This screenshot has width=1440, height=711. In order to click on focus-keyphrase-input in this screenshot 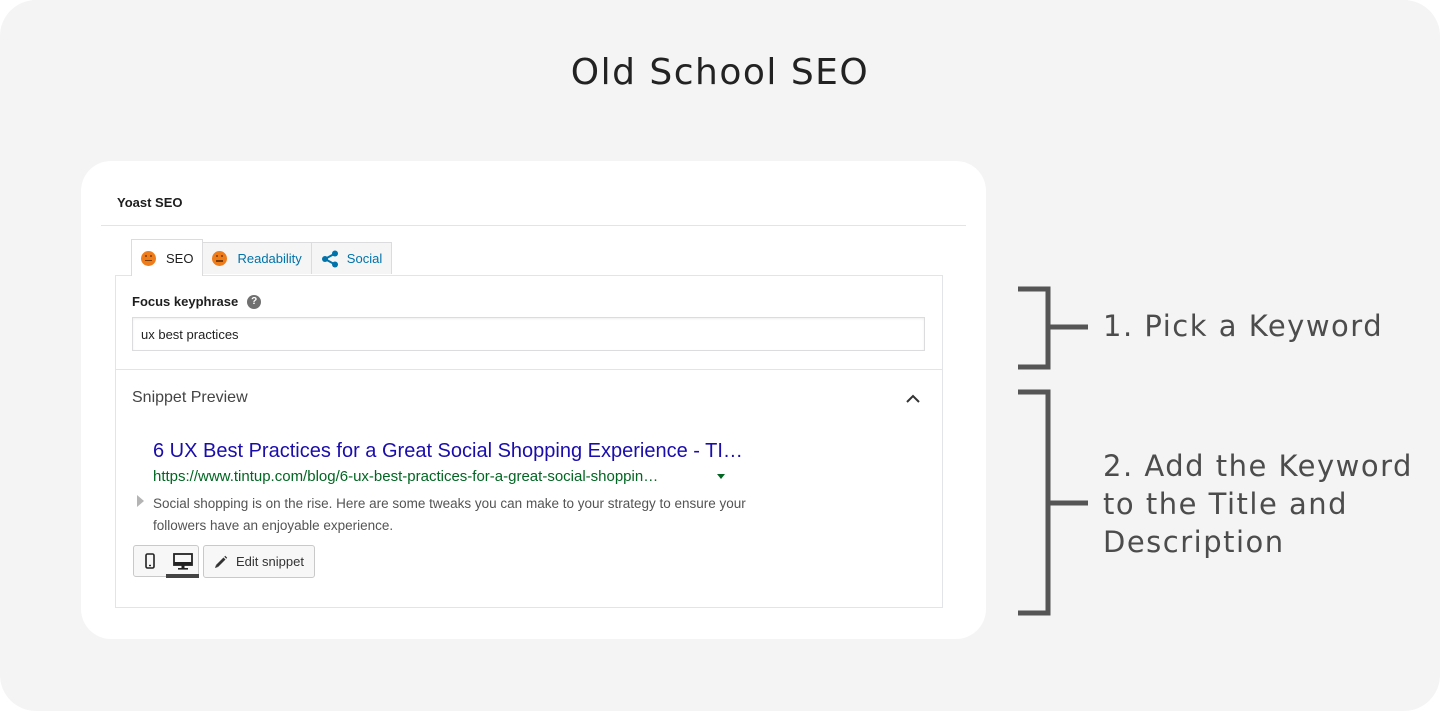, I will do `click(528, 334)`.